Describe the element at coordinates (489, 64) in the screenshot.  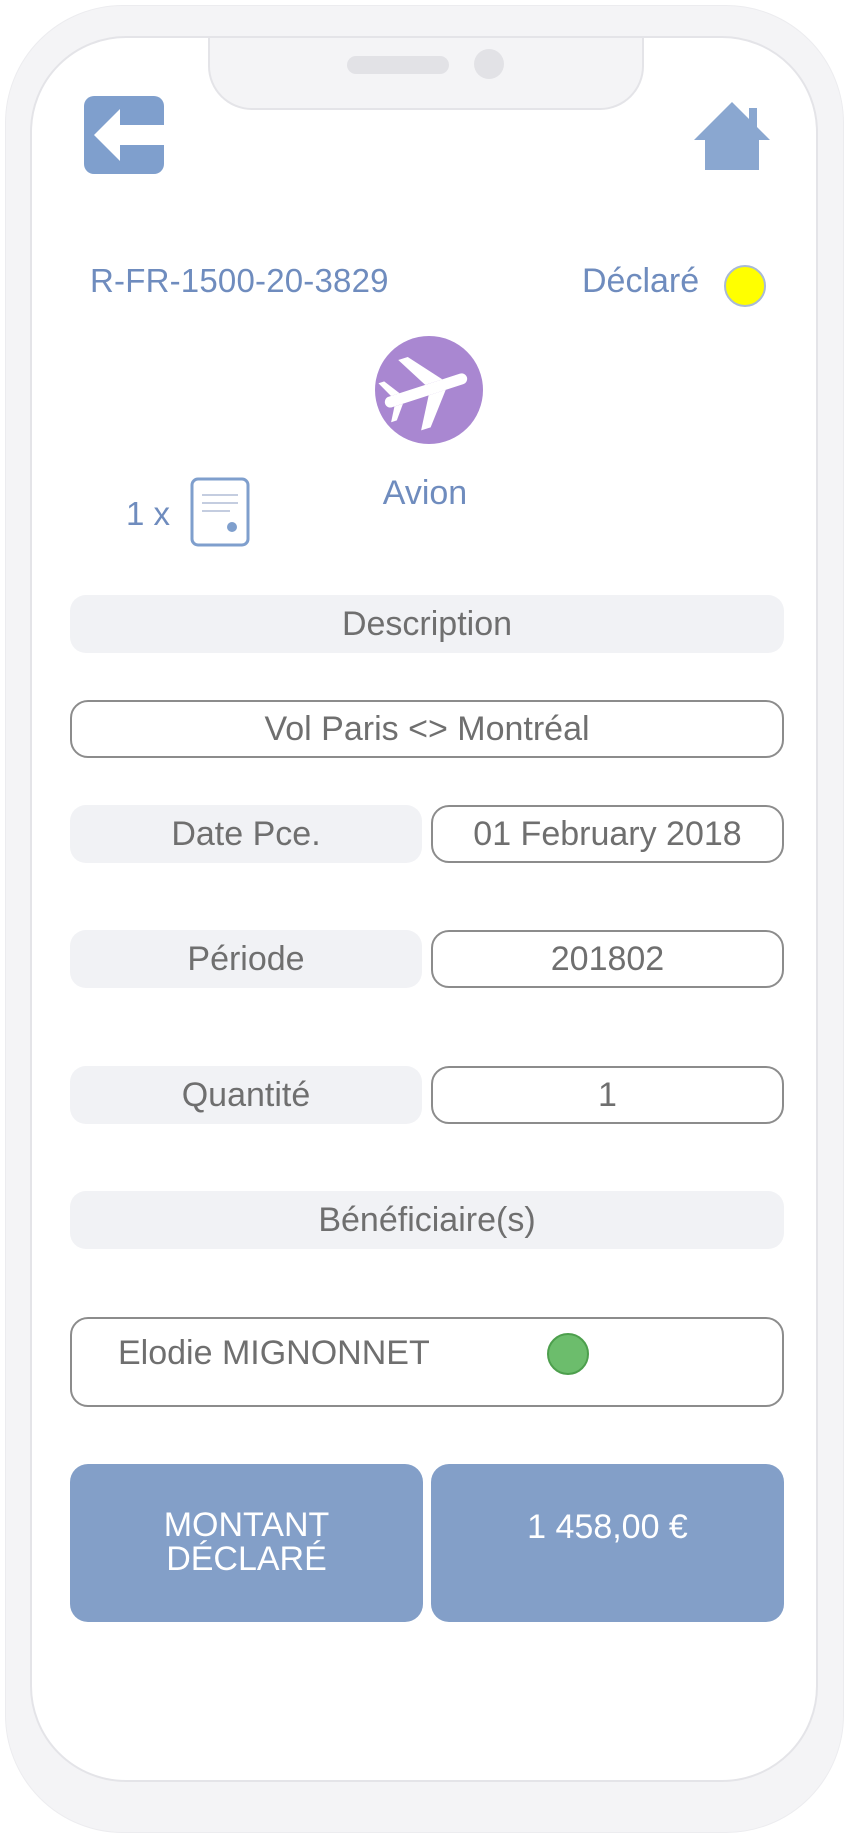
I see `phone-camera` at that location.